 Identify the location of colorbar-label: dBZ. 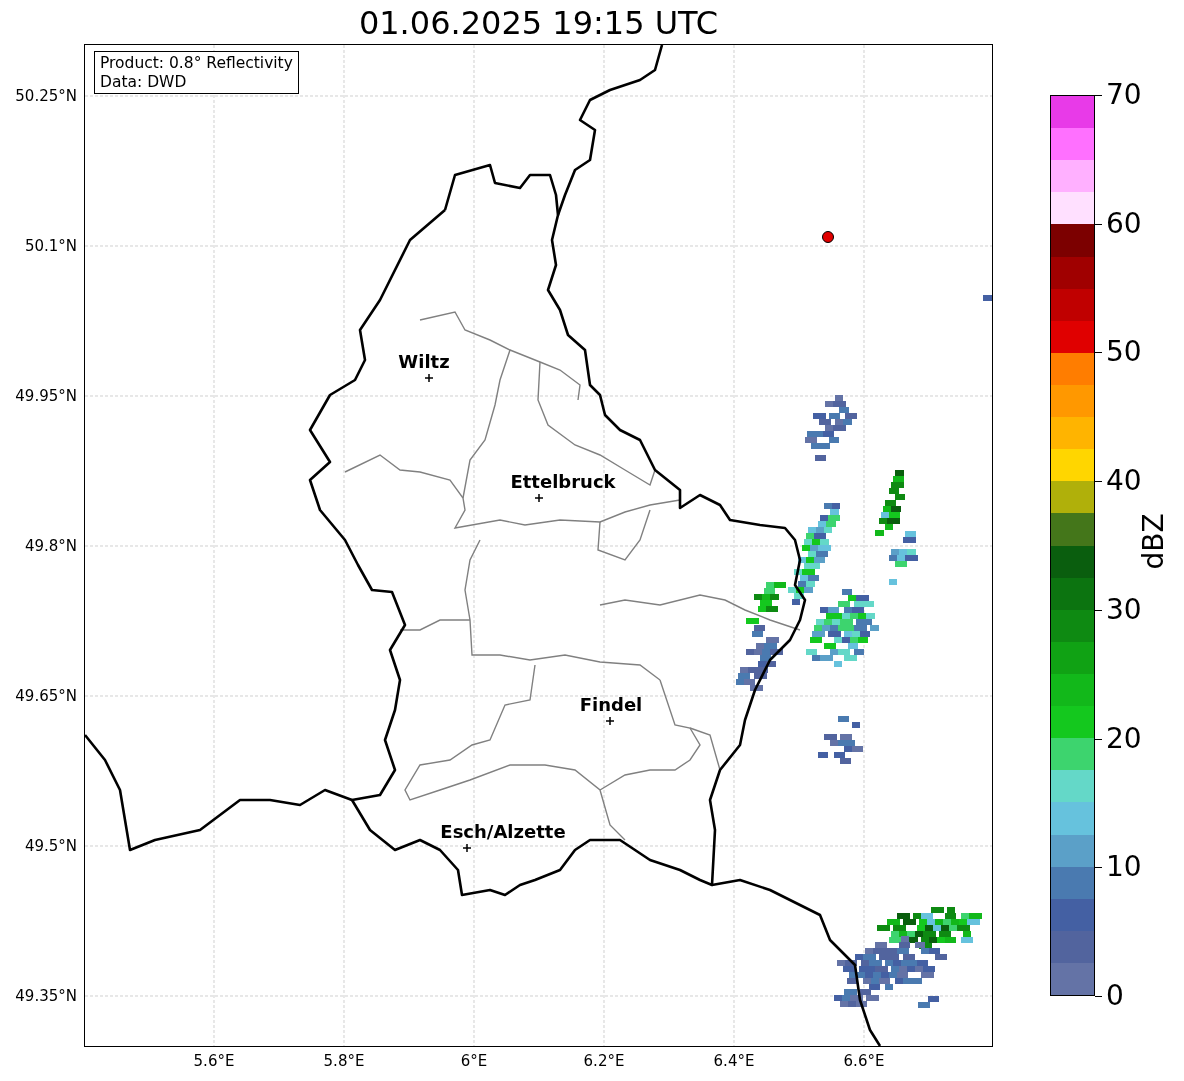
(1153, 541).